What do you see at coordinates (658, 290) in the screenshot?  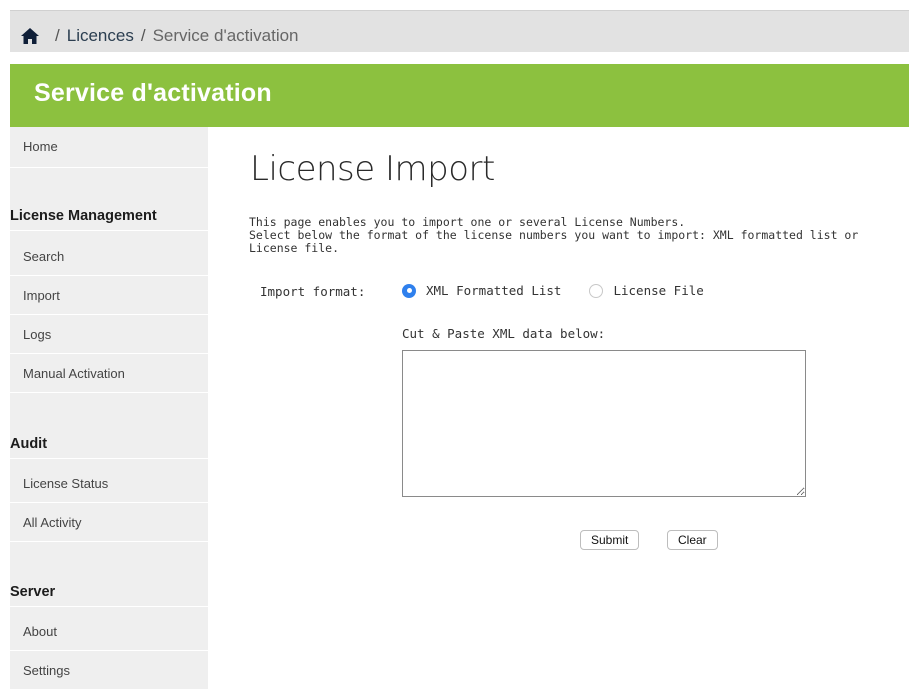 I see `license-file-label: License File` at bounding box center [658, 290].